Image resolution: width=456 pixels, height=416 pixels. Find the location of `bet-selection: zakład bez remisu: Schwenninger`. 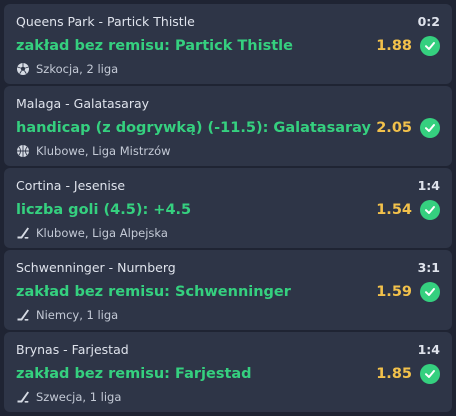

bet-selection: zakład bez remisu: Schwenninger is located at coordinates (153, 292).